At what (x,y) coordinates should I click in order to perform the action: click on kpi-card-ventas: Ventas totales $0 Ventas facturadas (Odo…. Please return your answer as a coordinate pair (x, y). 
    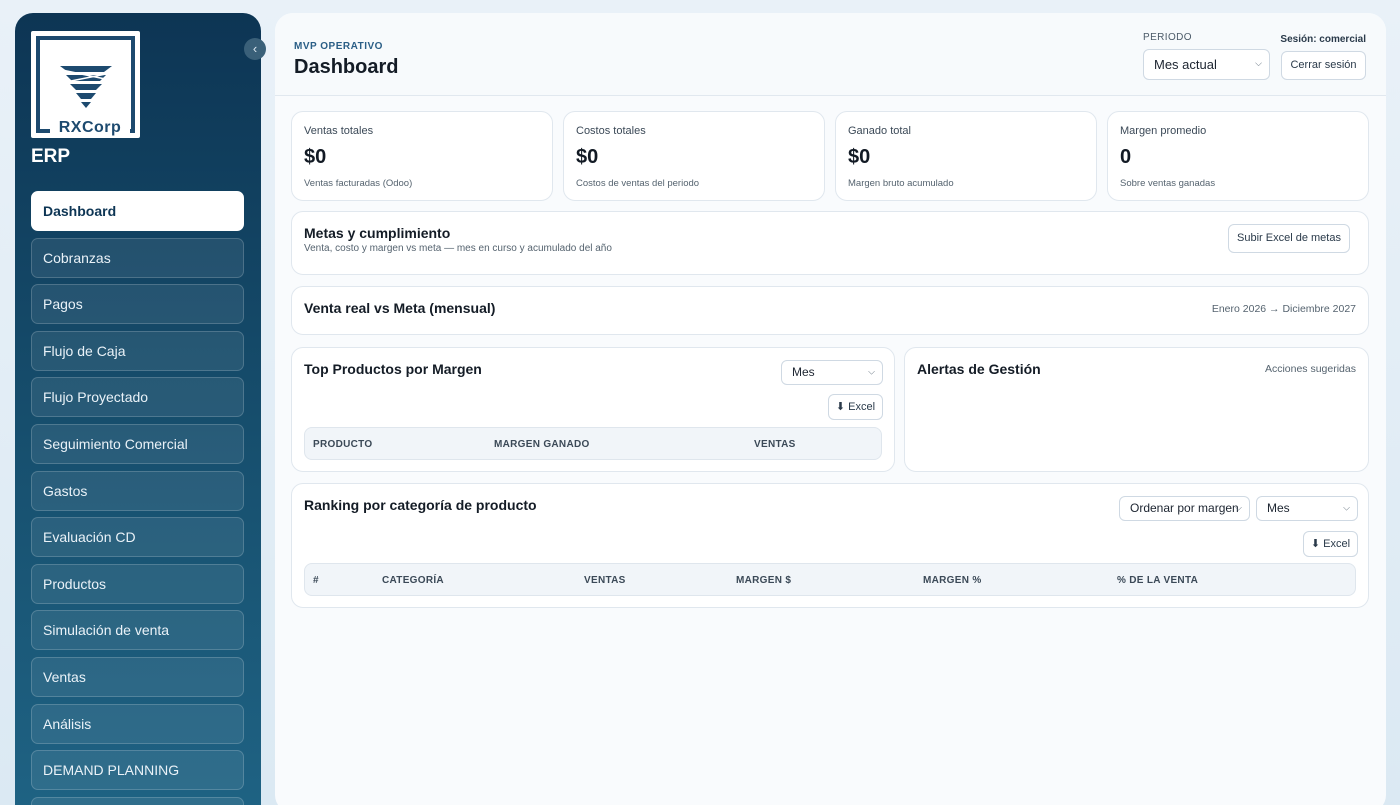
    Looking at the image, I should click on (422, 156).